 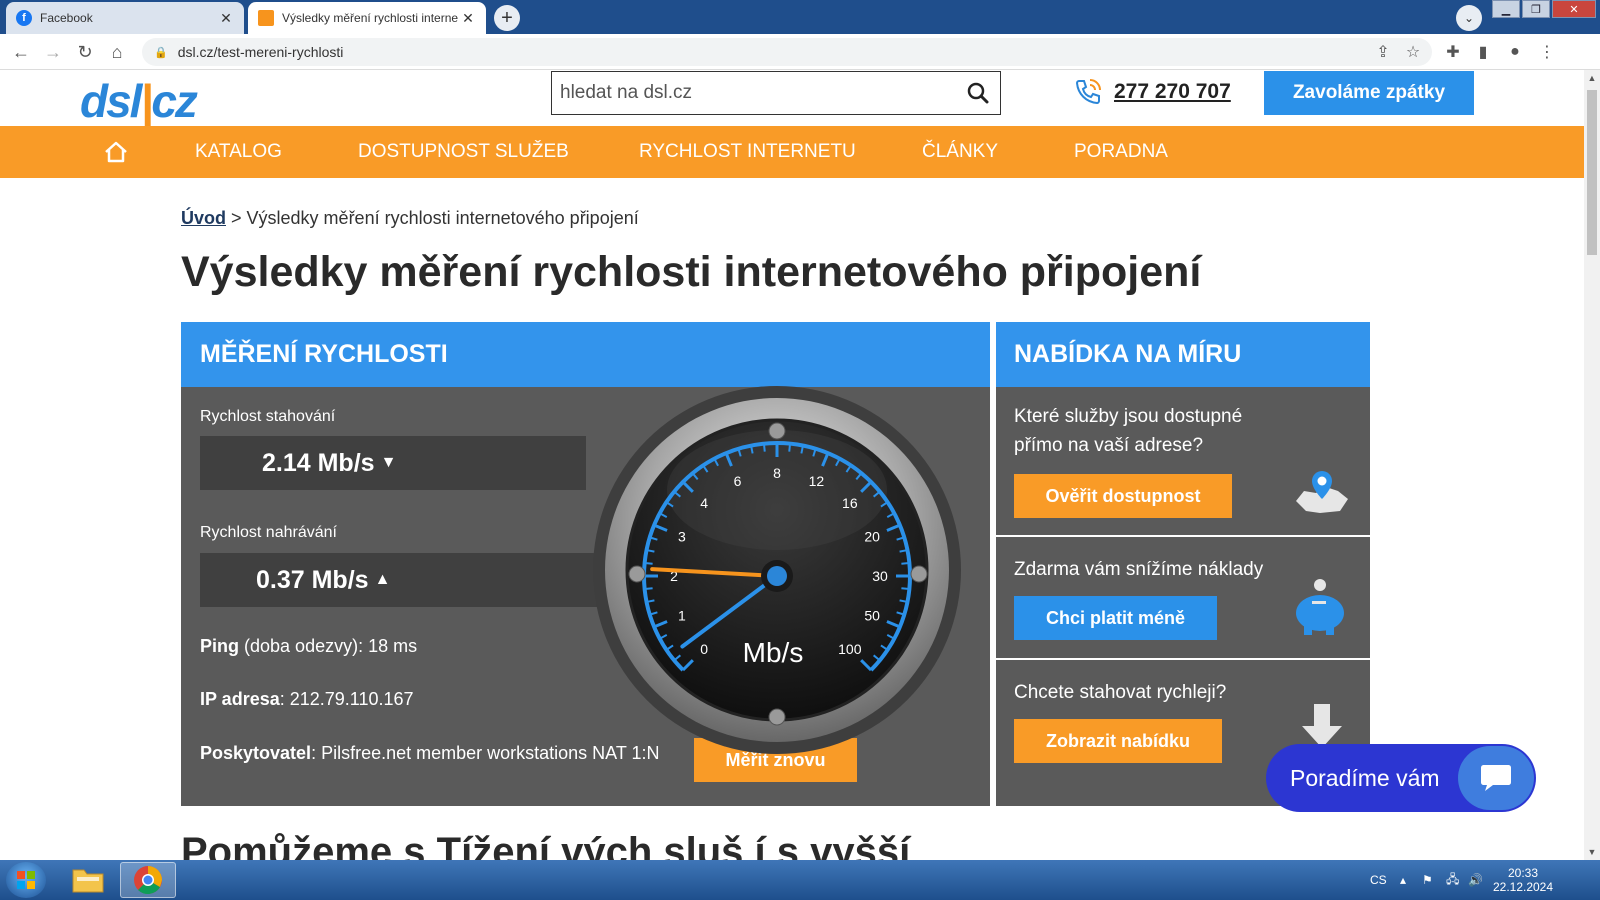 What do you see at coordinates (1523, 873) in the screenshot?
I see `clock-time: 20:33` at bounding box center [1523, 873].